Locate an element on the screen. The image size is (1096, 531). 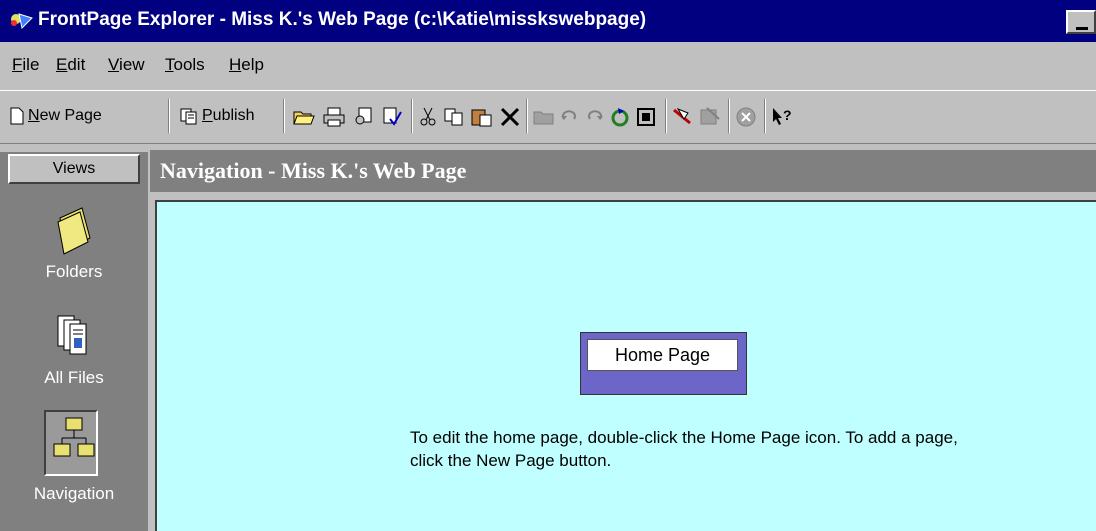
publish-icon is located at coordinates (188, 116).